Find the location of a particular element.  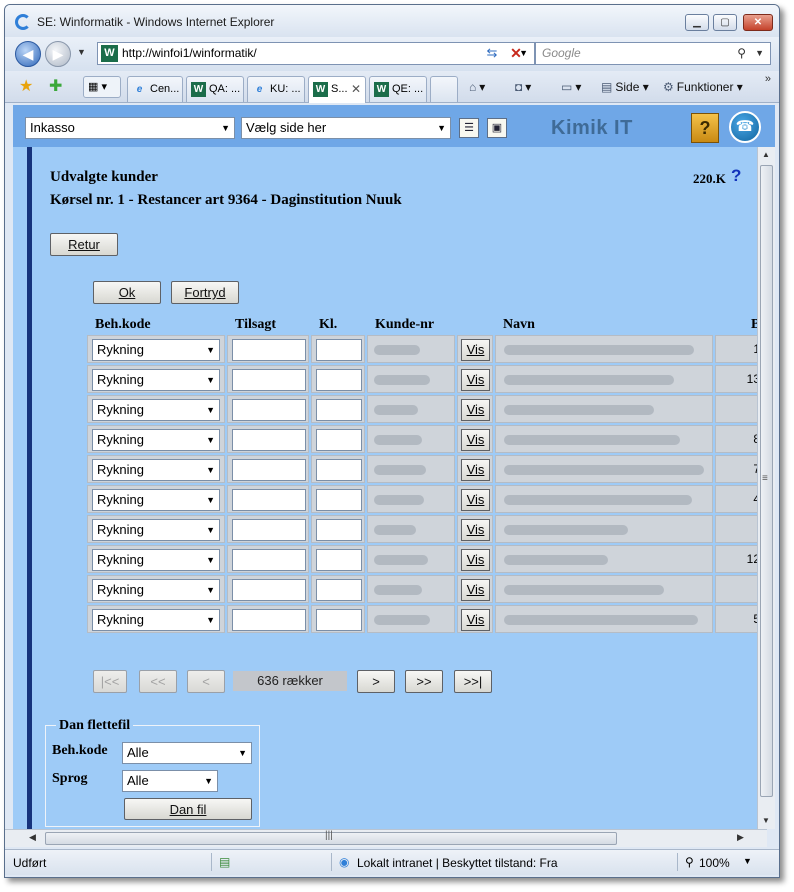

home-button: ⌂ ▾ is located at coordinates (477, 87).